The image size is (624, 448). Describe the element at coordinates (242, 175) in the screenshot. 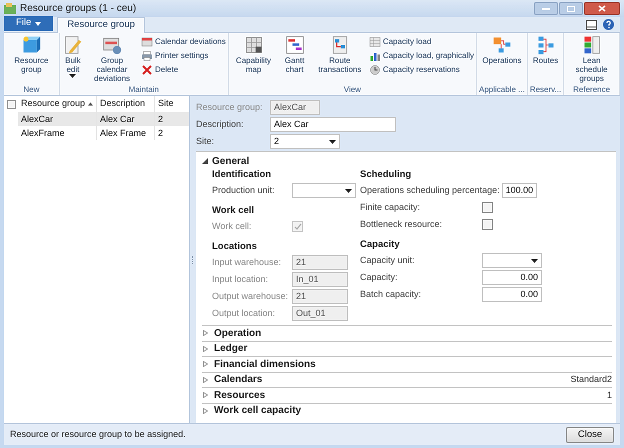

I see `group-title: Identification` at that location.